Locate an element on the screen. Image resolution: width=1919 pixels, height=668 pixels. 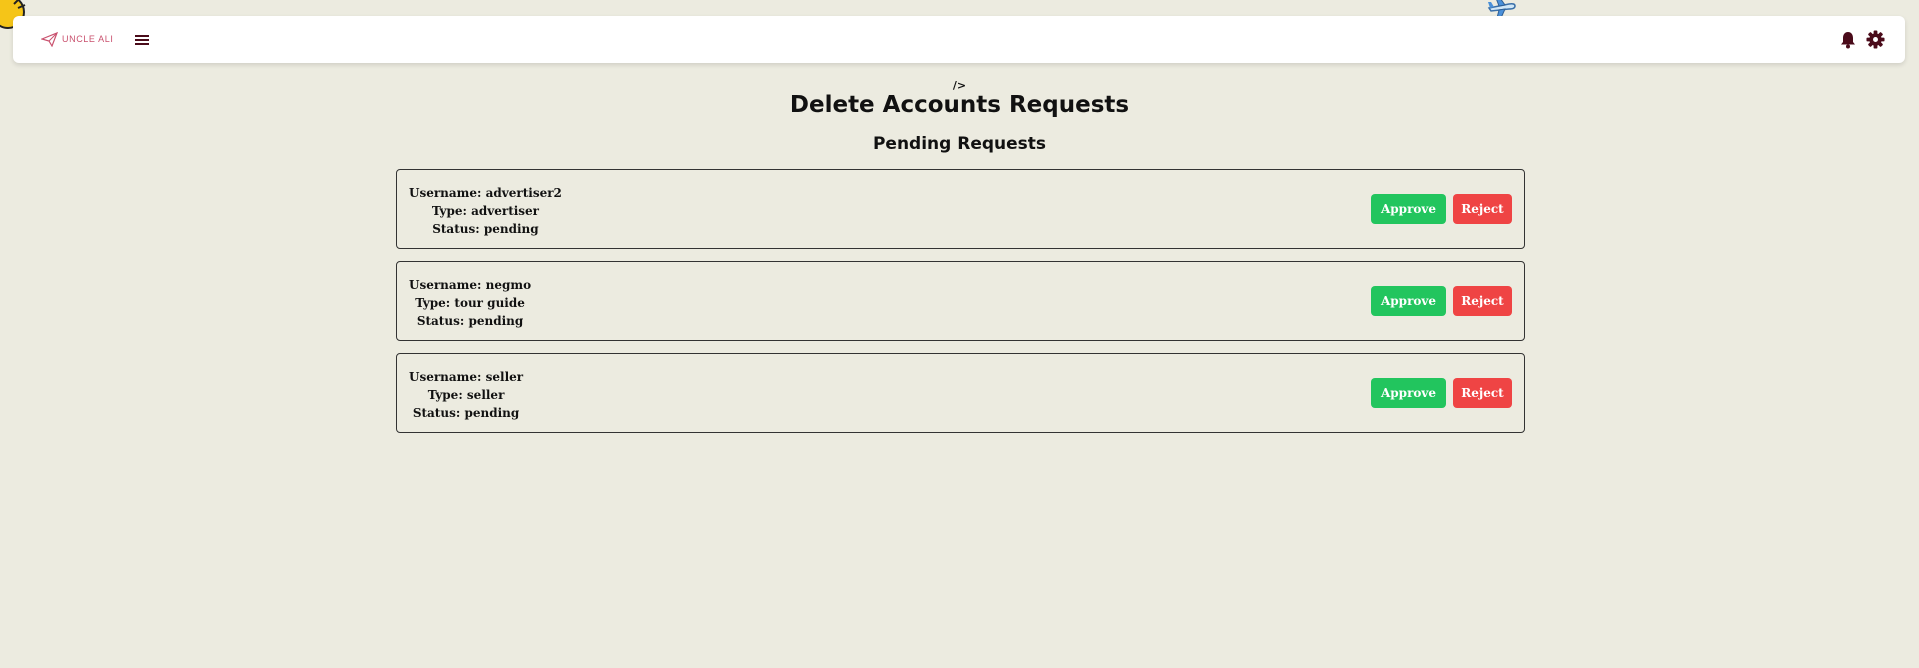
type-value: advertiser is located at coordinates (505, 211).